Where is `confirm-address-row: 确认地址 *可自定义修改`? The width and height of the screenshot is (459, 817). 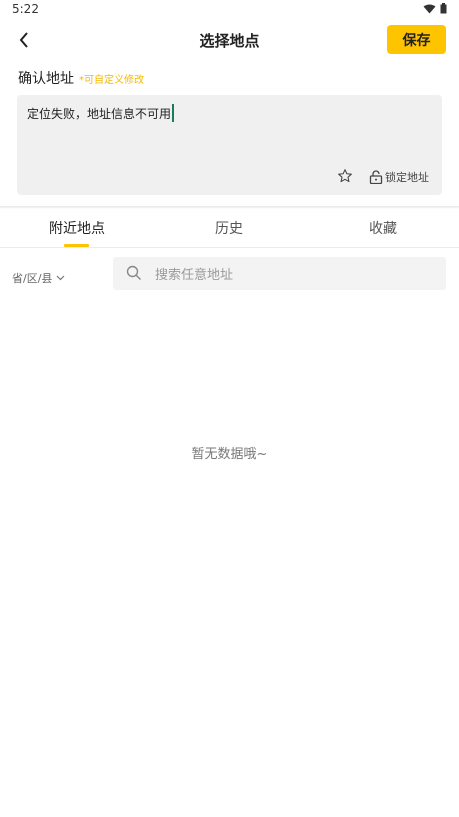
confirm-address-row: 确认地址 *可自定义修改 is located at coordinates (81, 78).